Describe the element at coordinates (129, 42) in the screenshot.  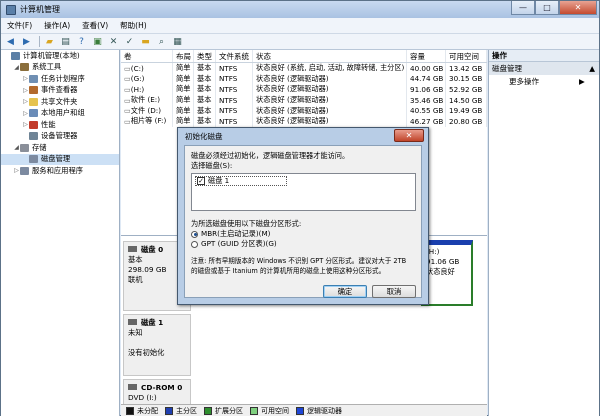
I see `check-icon: ✓` at that location.